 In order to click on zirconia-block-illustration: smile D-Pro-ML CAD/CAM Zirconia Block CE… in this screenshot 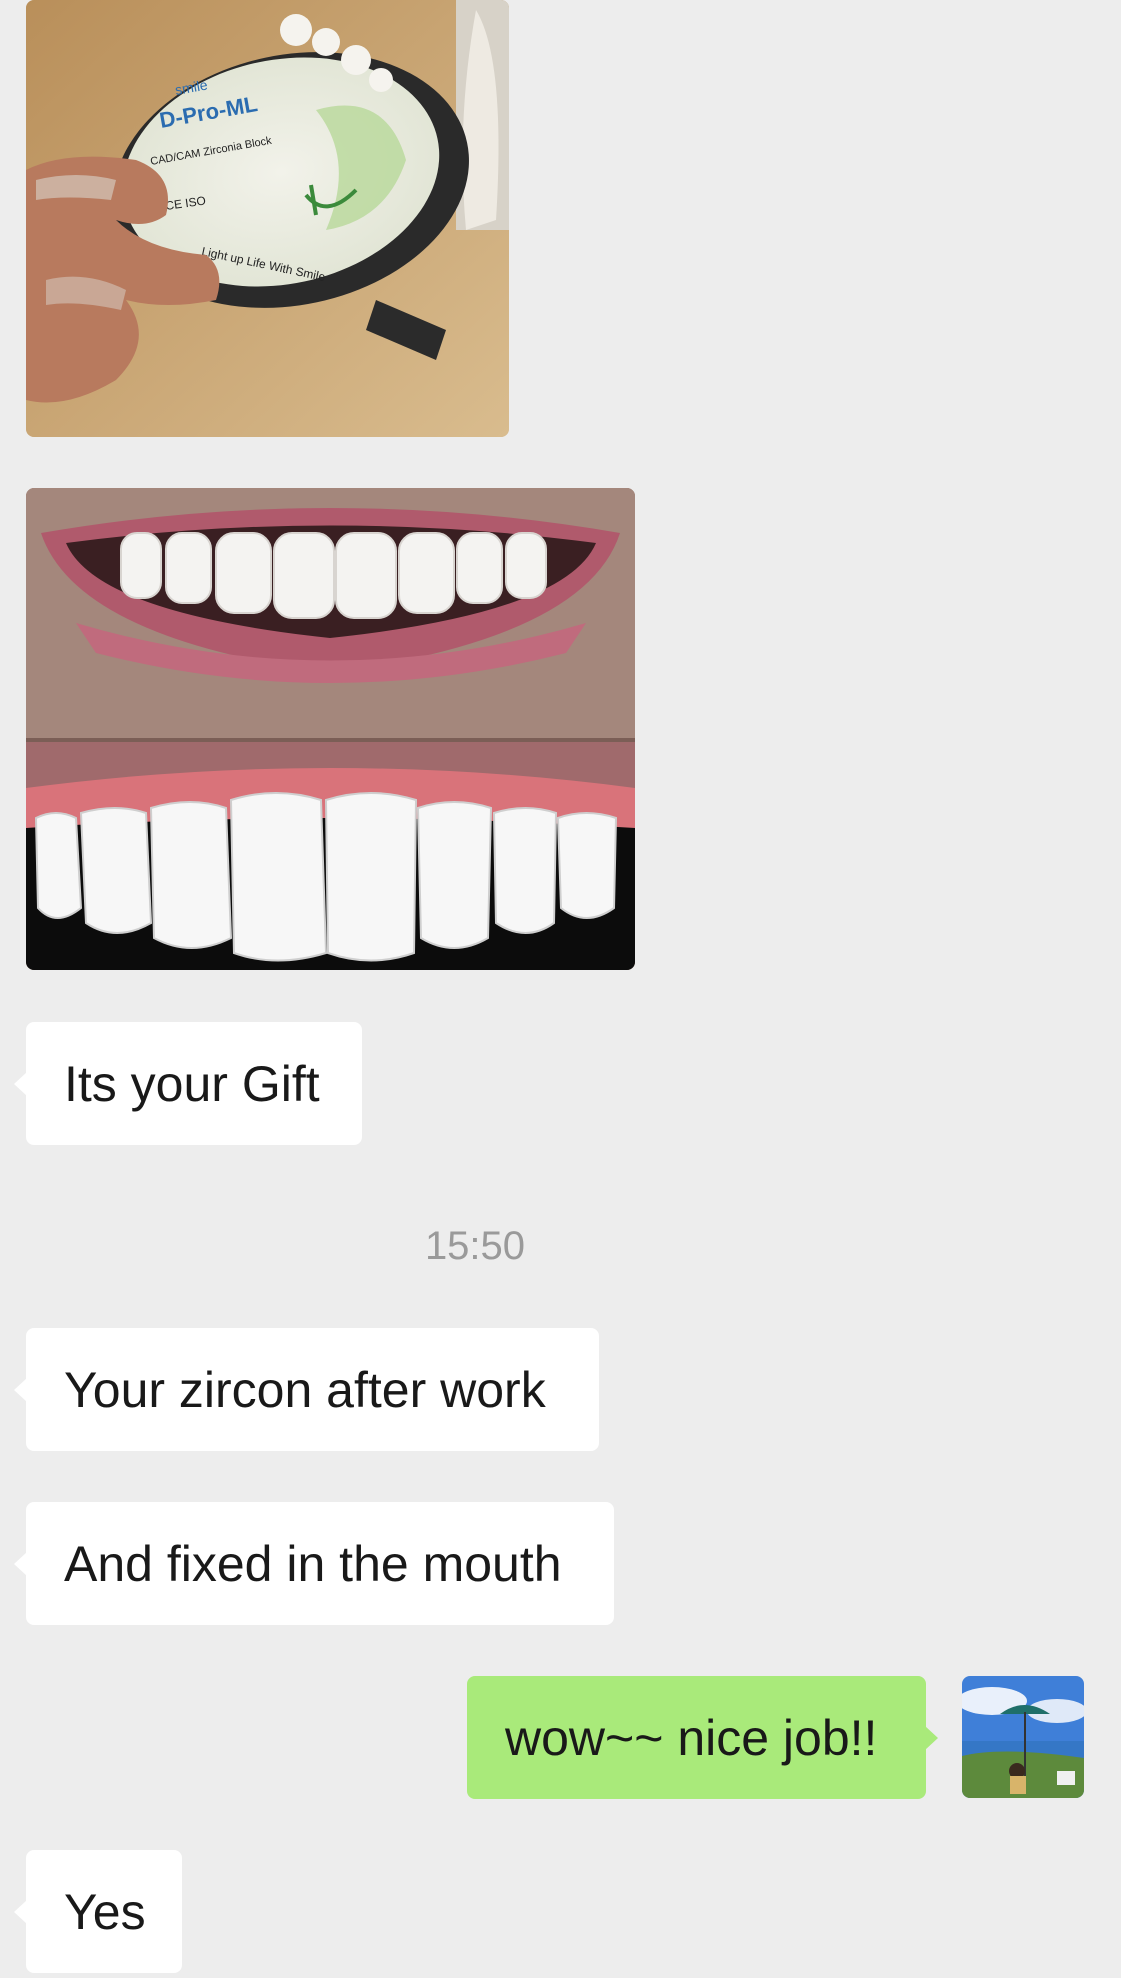, I will do `click(267, 218)`.